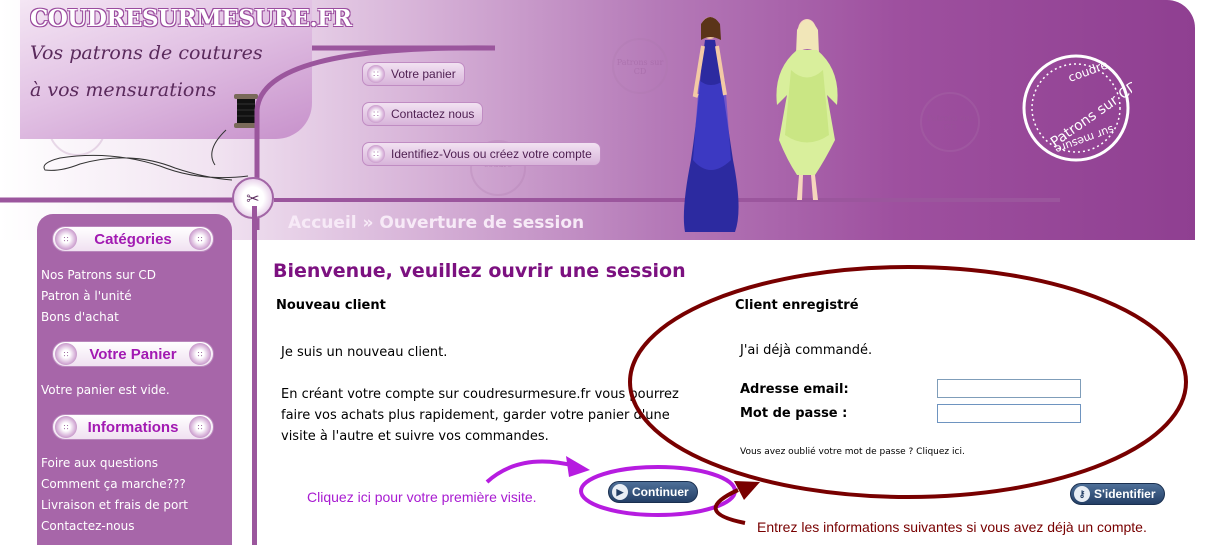 This screenshot has width=1210, height=545. What do you see at coordinates (806, 350) in the screenshot?
I see `registered-client-intro: J'ai déjà commandé.` at bounding box center [806, 350].